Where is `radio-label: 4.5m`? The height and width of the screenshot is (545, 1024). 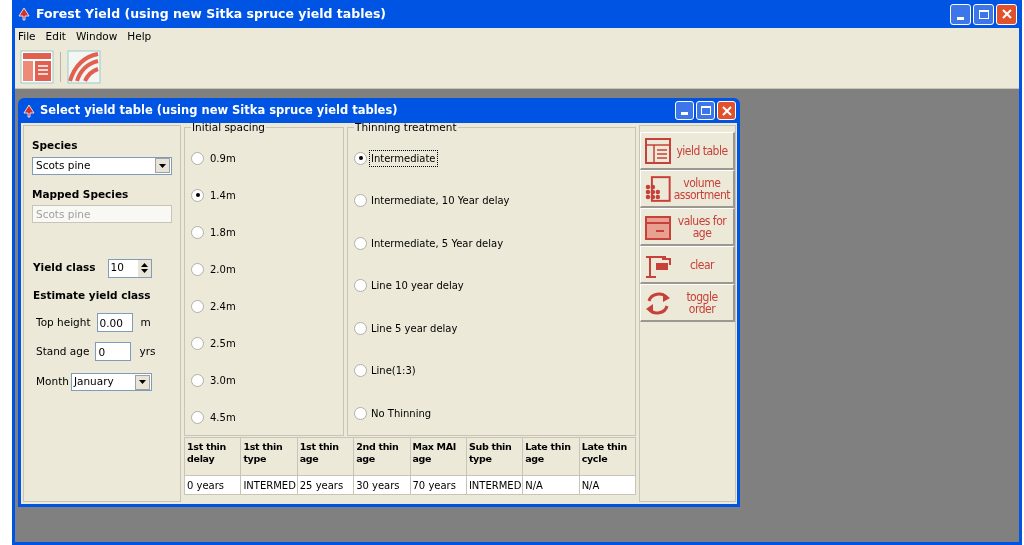 radio-label: 4.5m is located at coordinates (223, 417).